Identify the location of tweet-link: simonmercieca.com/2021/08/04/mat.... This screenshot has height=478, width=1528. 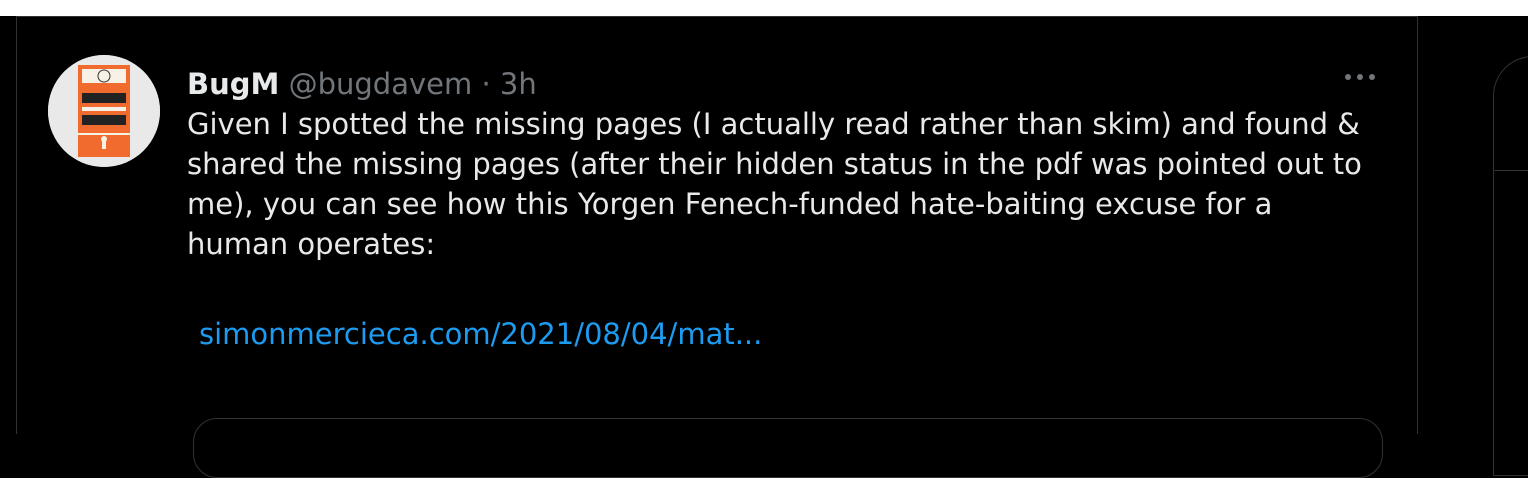
(793, 334).